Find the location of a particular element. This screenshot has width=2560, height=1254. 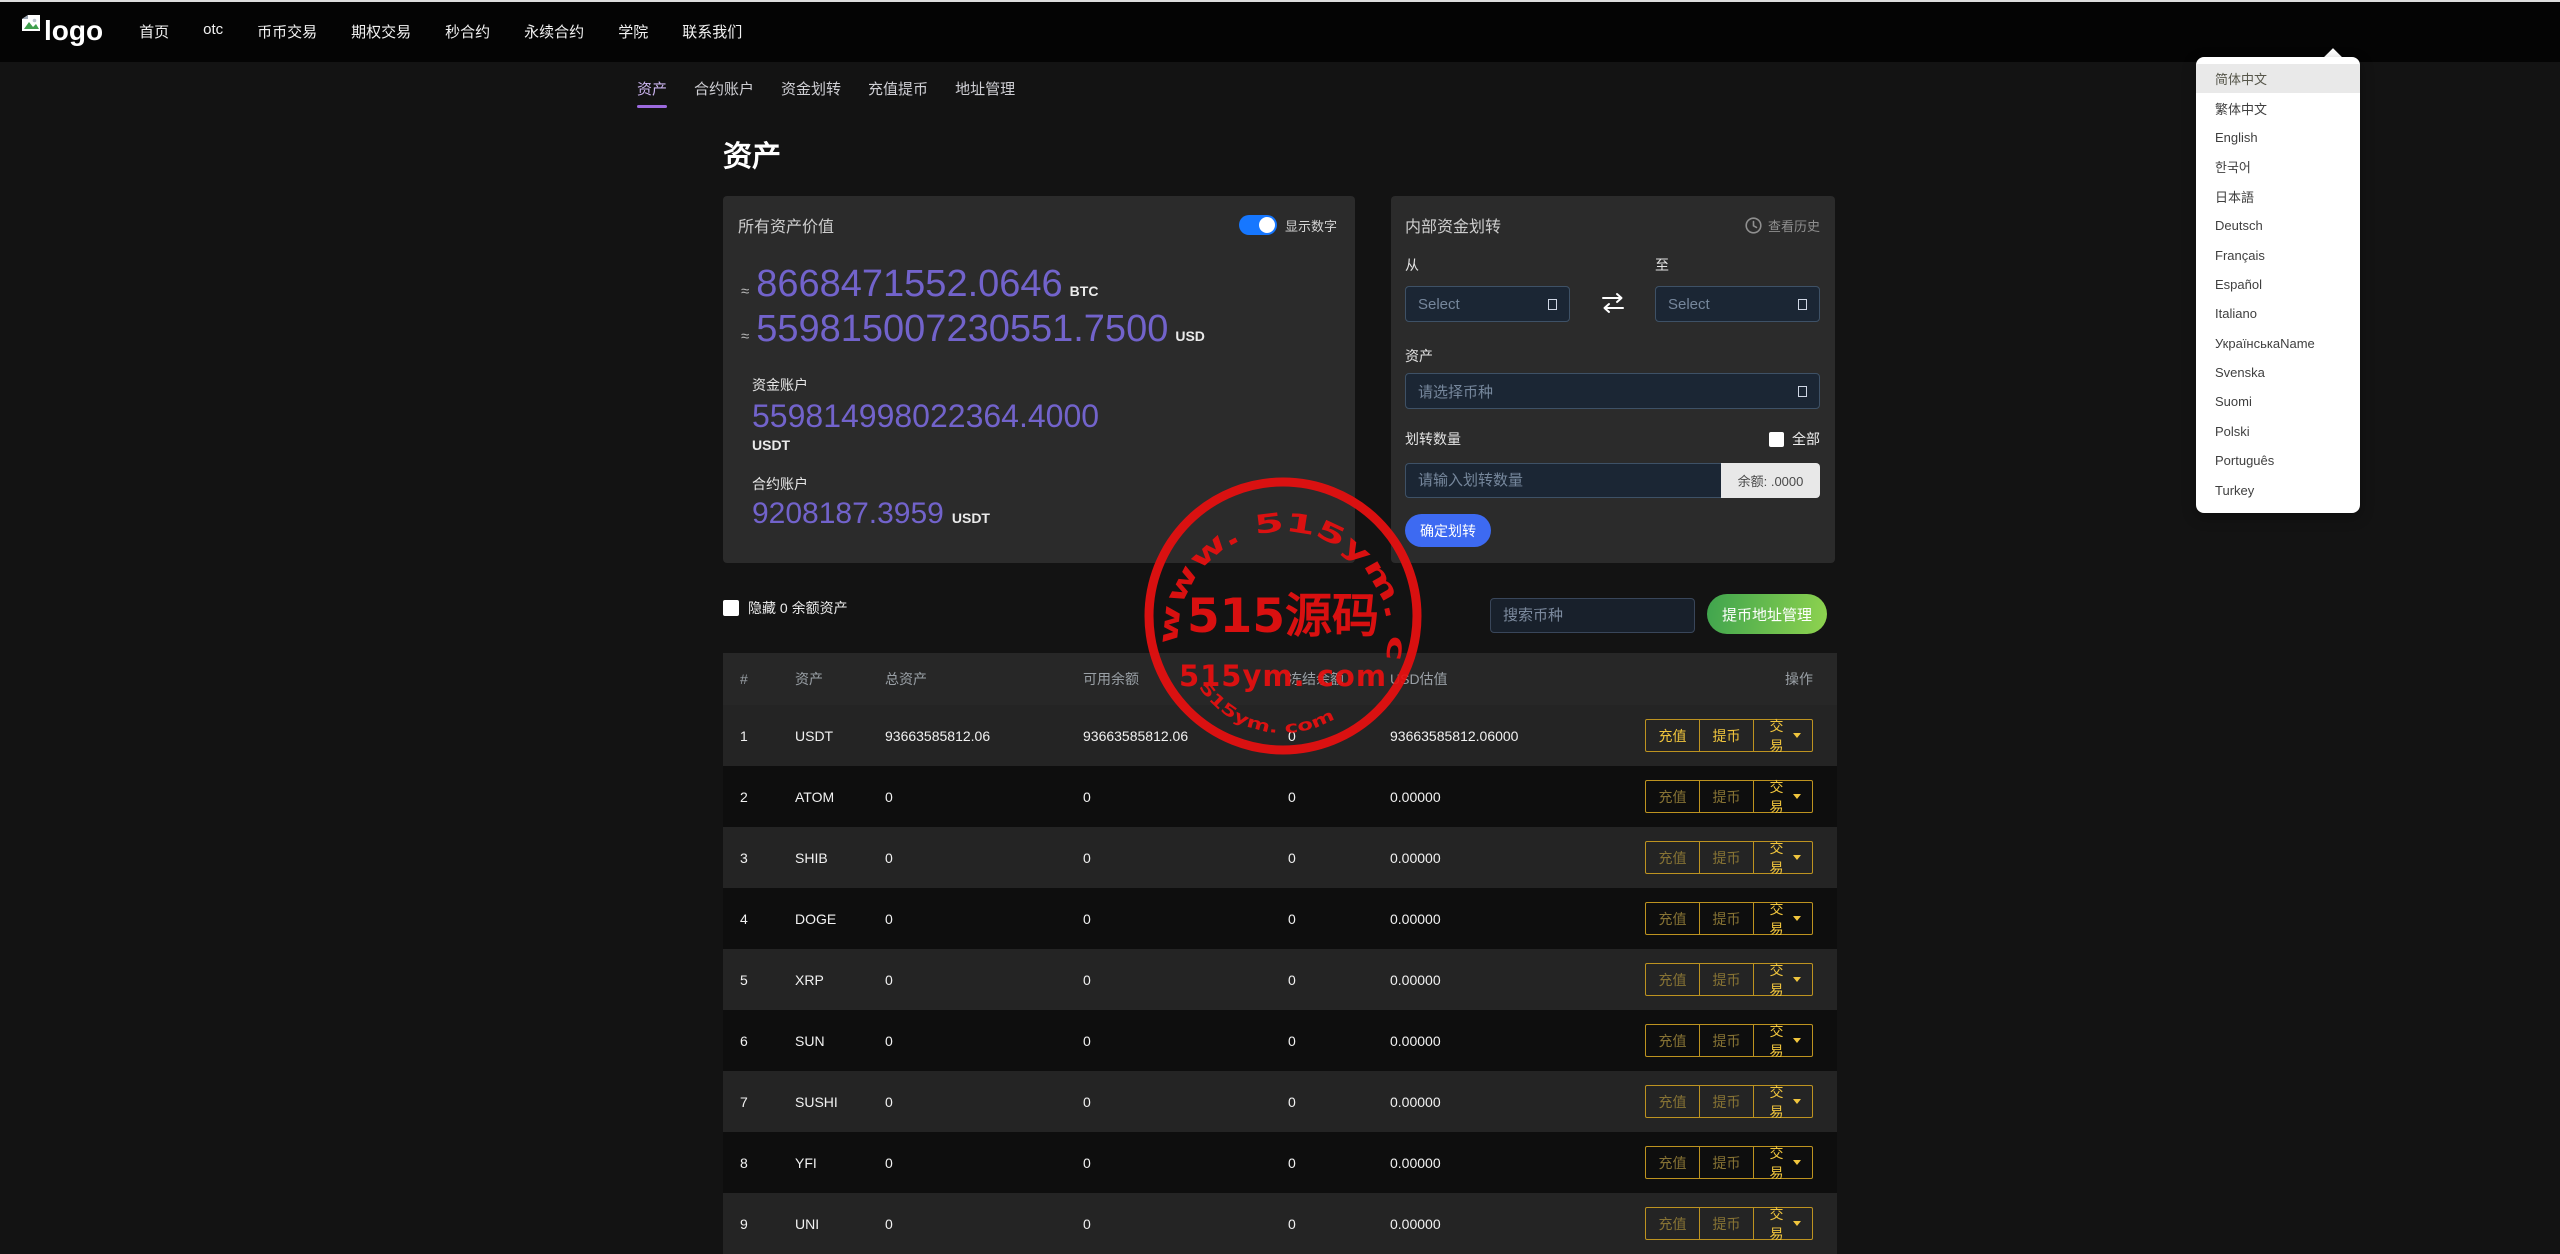

tab-资金划转: 资金划转 is located at coordinates (811, 93).